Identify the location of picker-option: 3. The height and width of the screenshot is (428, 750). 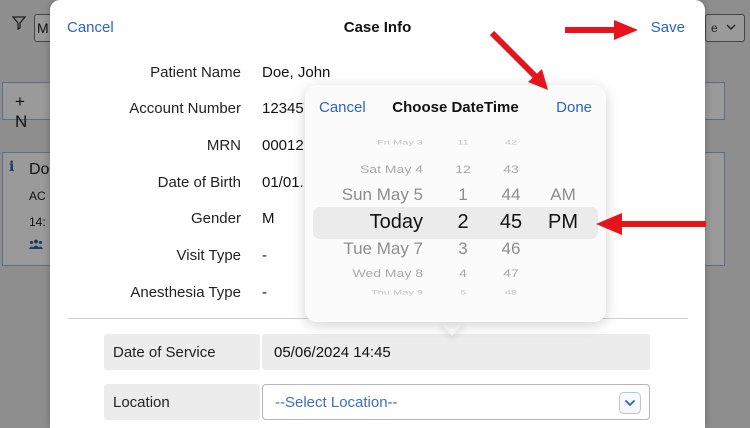
(463, 249).